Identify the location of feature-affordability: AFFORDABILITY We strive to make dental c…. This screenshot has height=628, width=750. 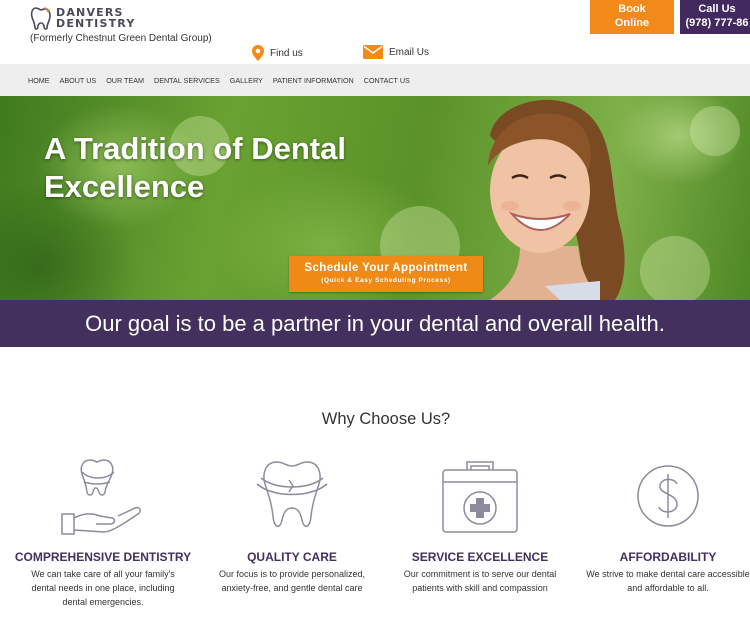
(661, 525).